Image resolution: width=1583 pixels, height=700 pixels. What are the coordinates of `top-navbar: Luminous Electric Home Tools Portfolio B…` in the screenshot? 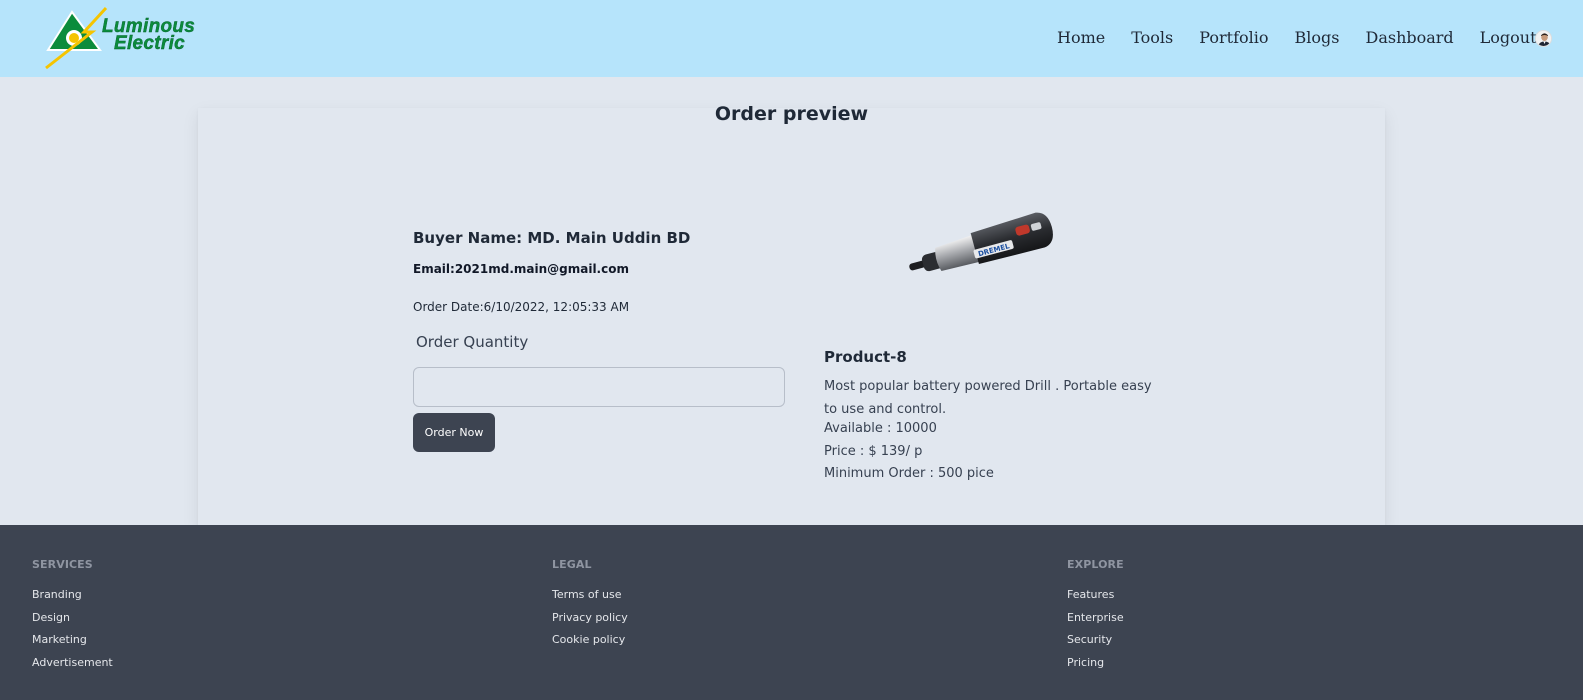 It's located at (791, 38).